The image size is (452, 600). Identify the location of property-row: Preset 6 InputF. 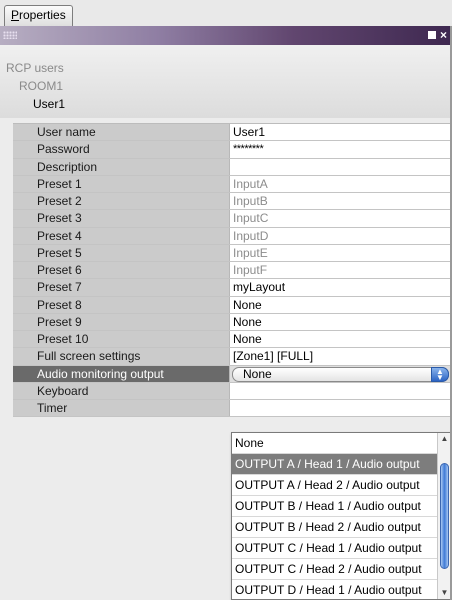
(232, 271).